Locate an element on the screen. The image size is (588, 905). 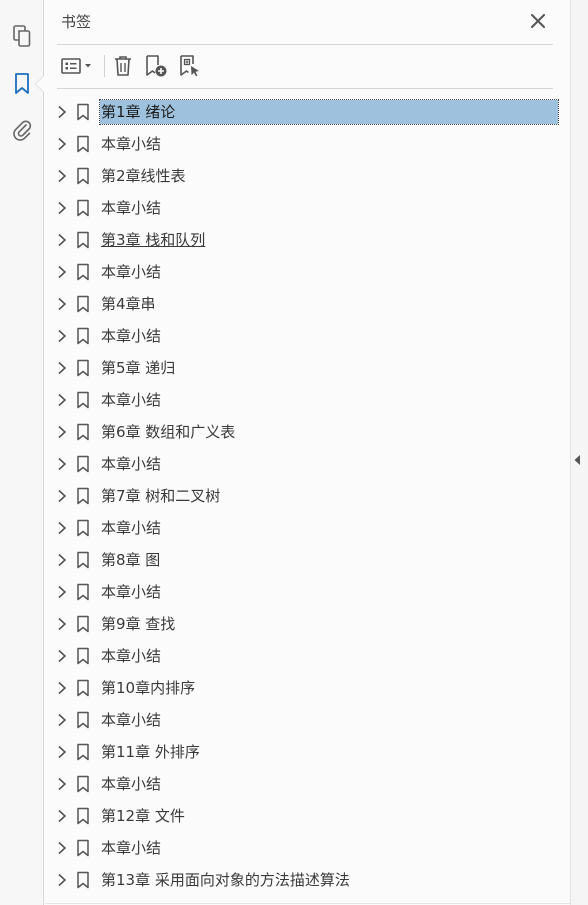
bookmark-item: 第7章 树和二叉树 is located at coordinates (307, 496).